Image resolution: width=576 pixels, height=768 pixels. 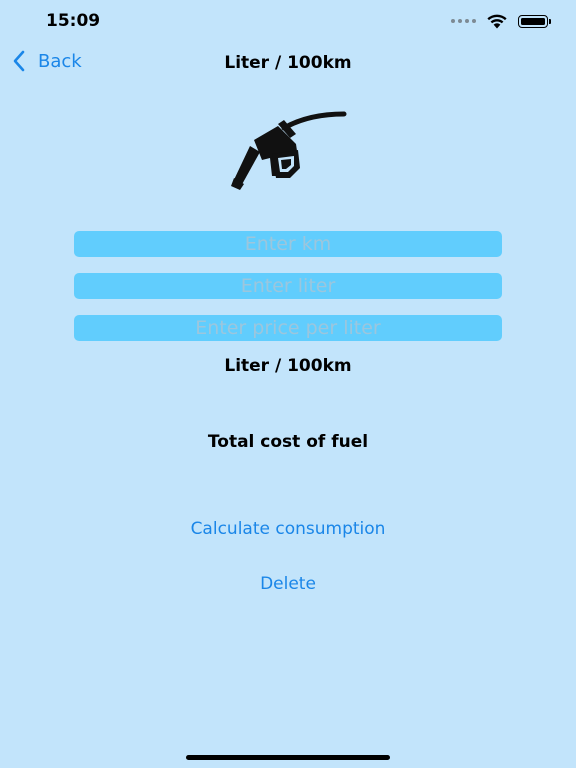 I want to click on calculate-consumption-row: Calculate consumption, so click(x=288, y=529).